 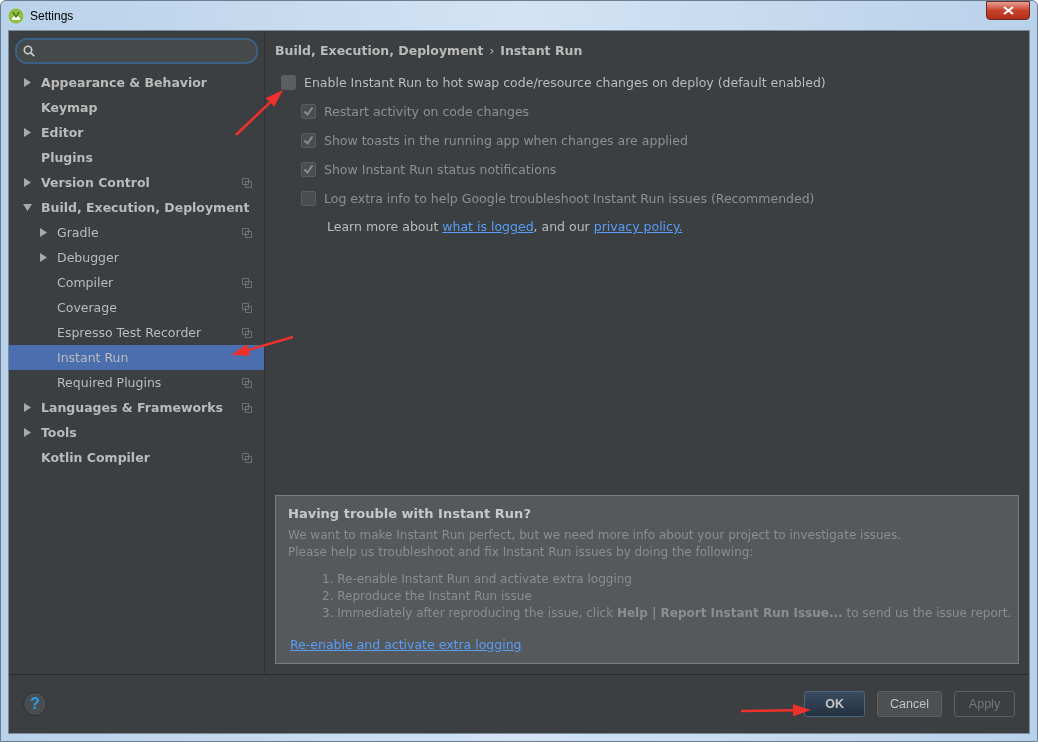 What do you see at coordinates (136, 432) in the screenshot?
I see `tree-item: Tools` at bounding box center [136, 432].